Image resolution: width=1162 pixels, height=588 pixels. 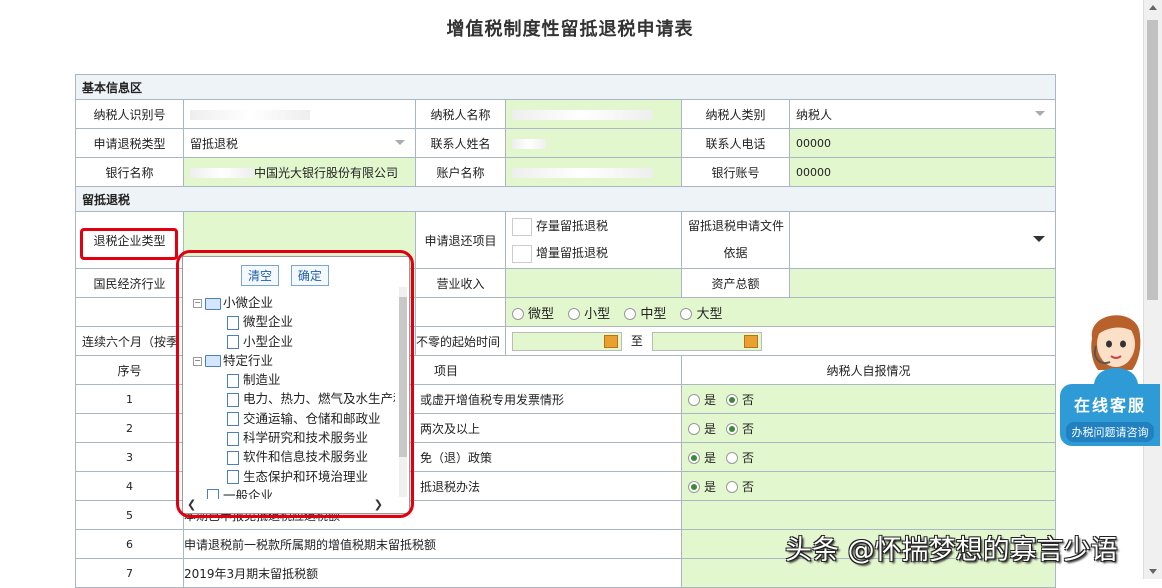 I want to click on taxpayer-type-select: 纳税人, so click(x=922, y=114).